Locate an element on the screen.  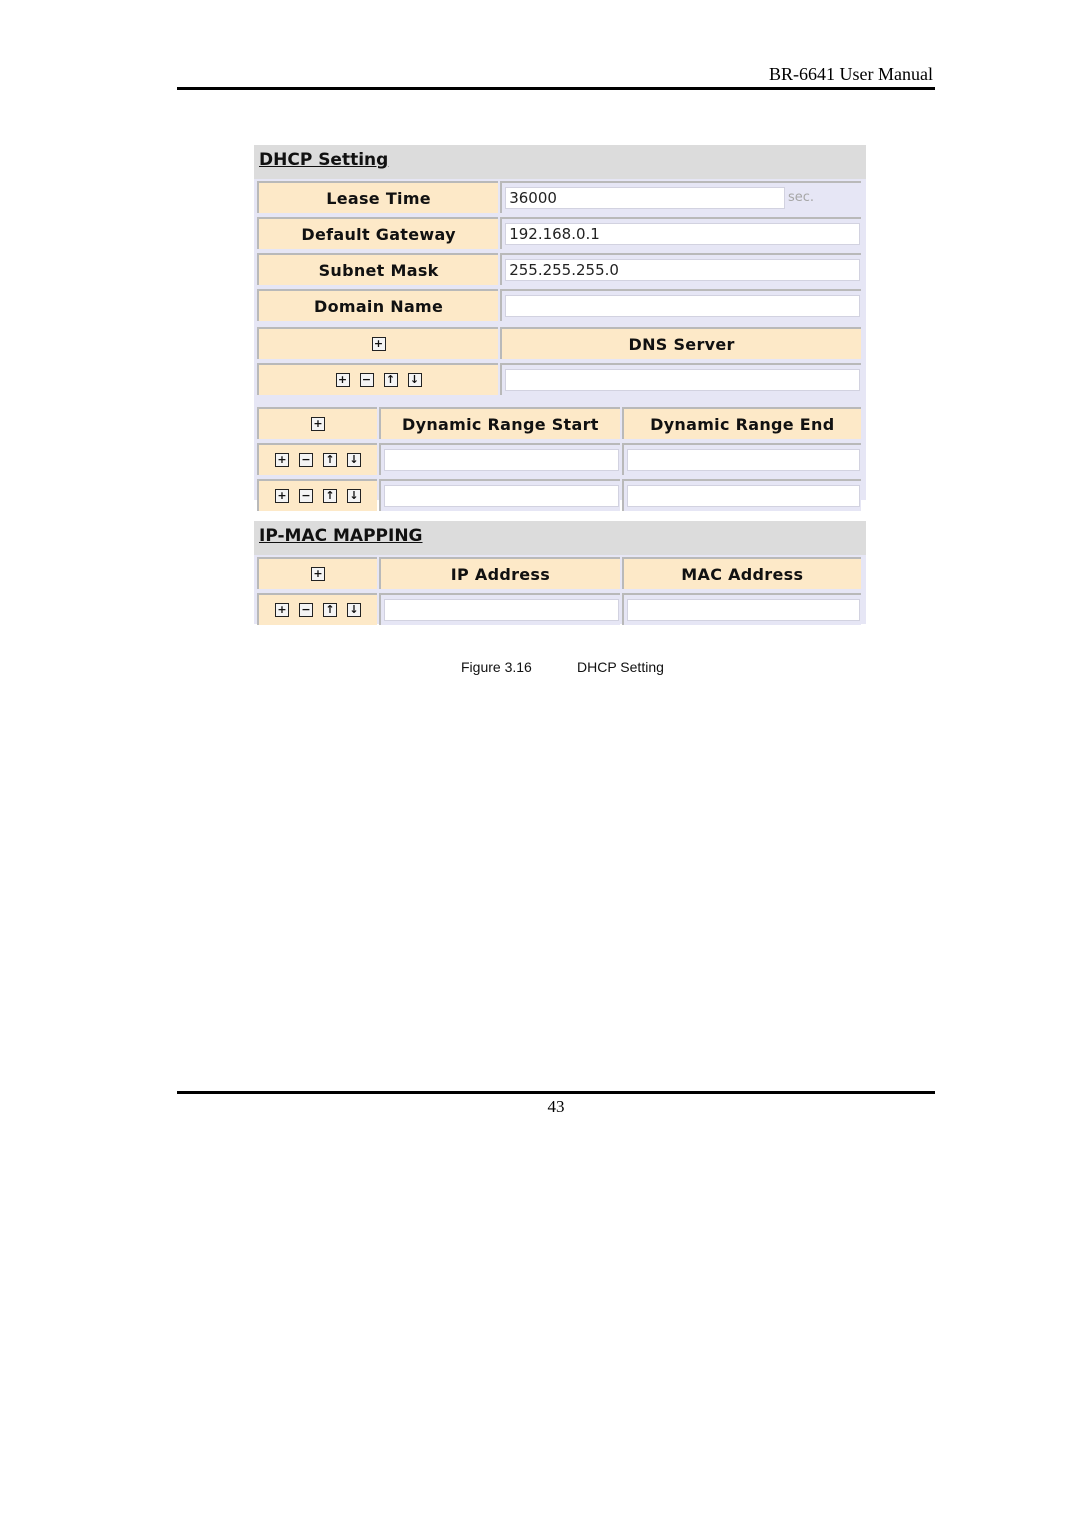
lease-time-label: Lease Time is located at coordinates (378, 197).